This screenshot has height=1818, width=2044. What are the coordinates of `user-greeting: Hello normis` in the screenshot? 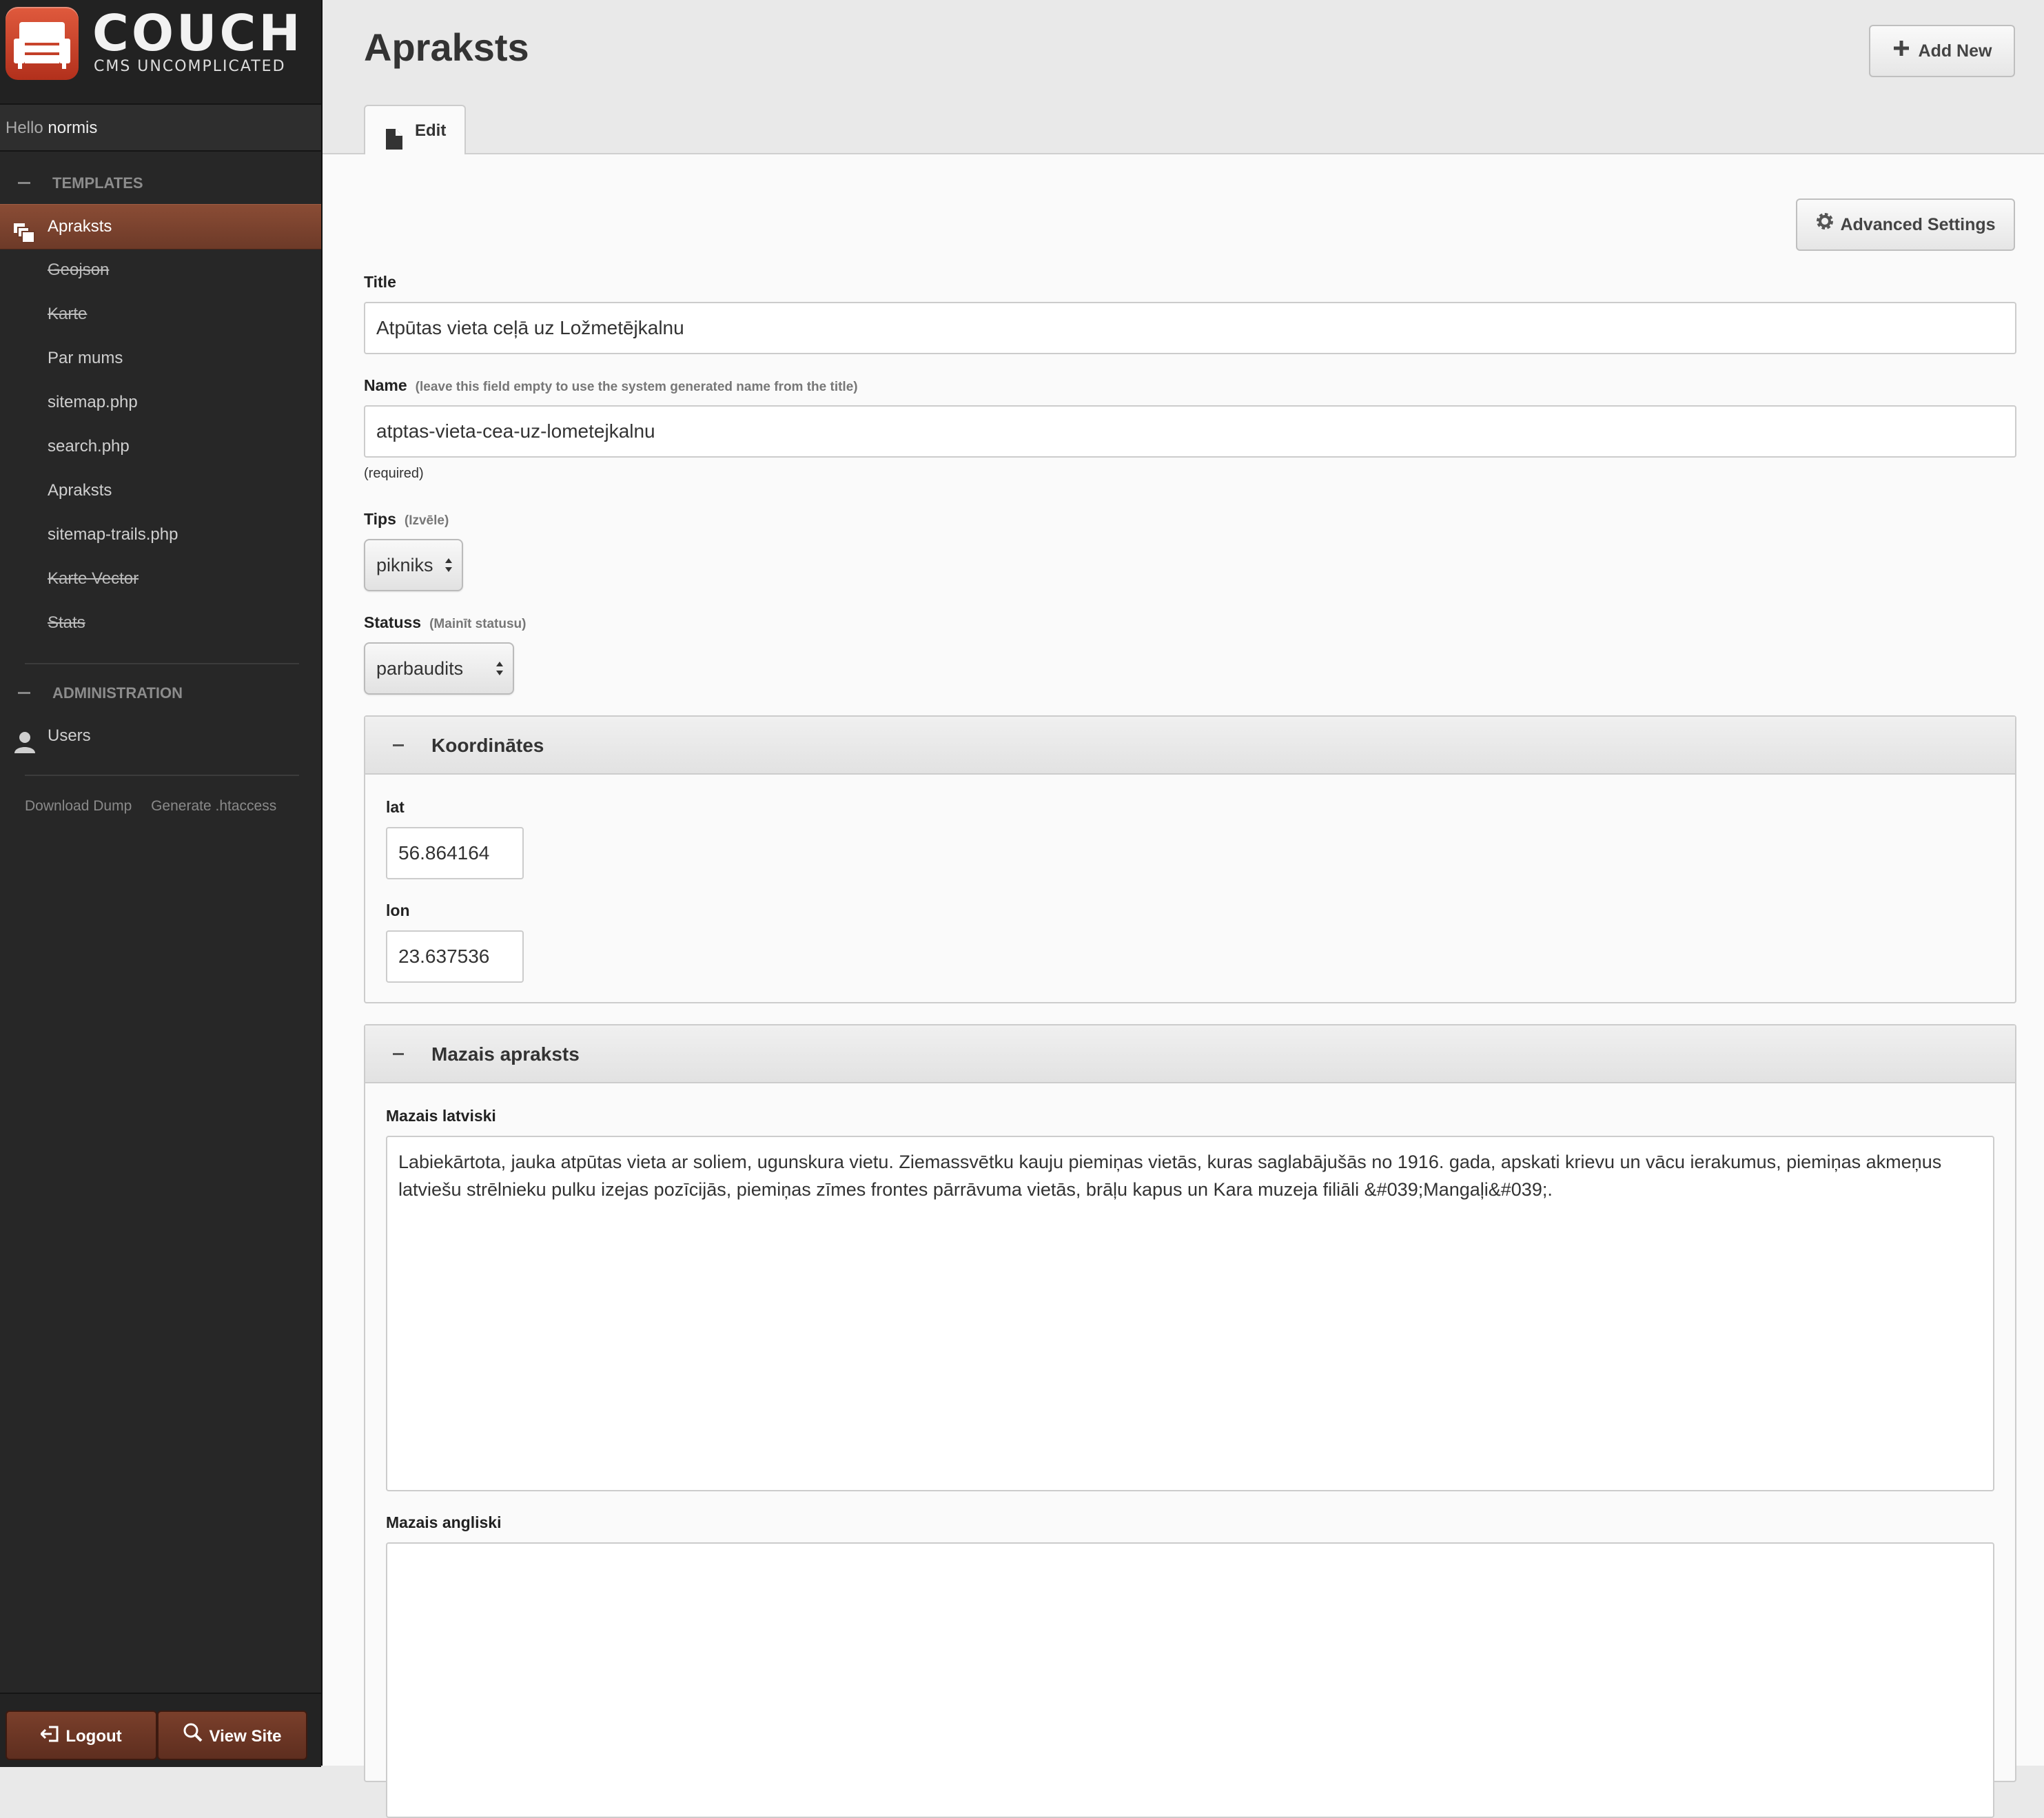 It's located at (160, 128).